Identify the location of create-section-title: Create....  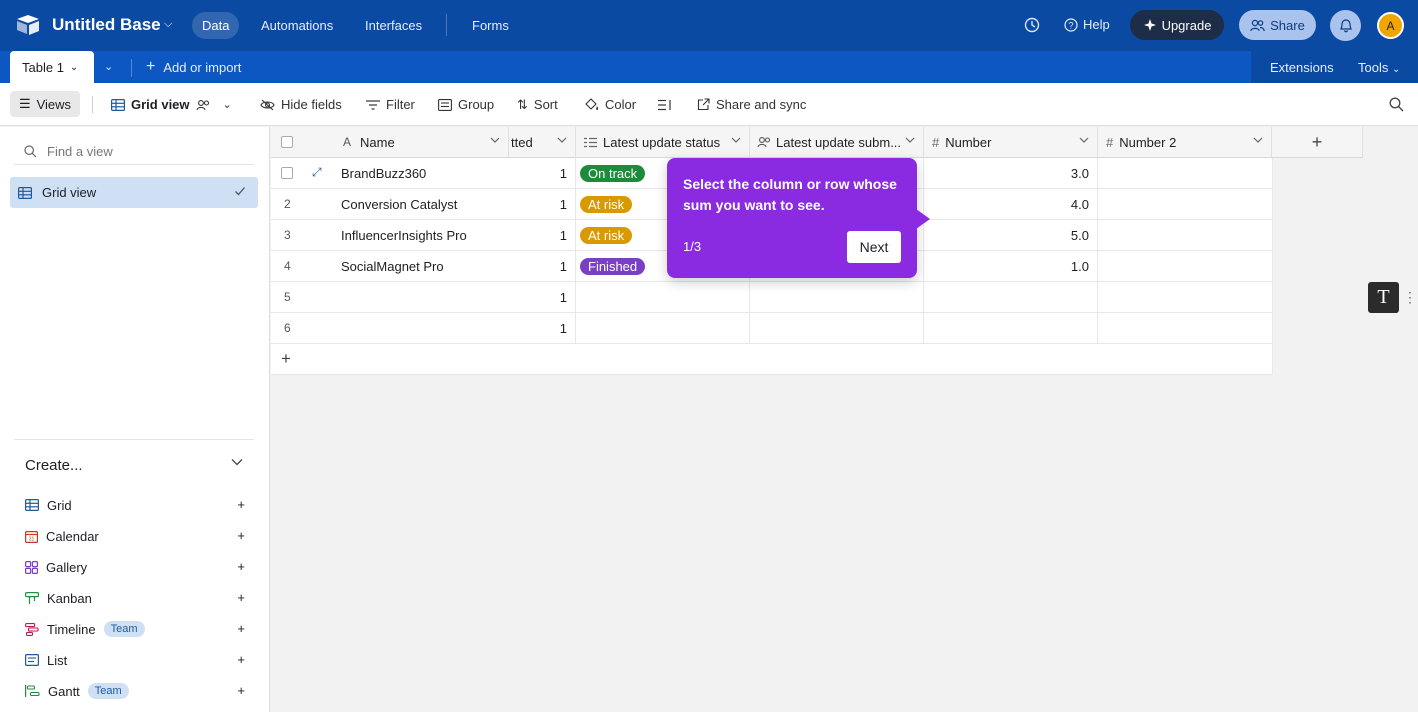
(54, 465).